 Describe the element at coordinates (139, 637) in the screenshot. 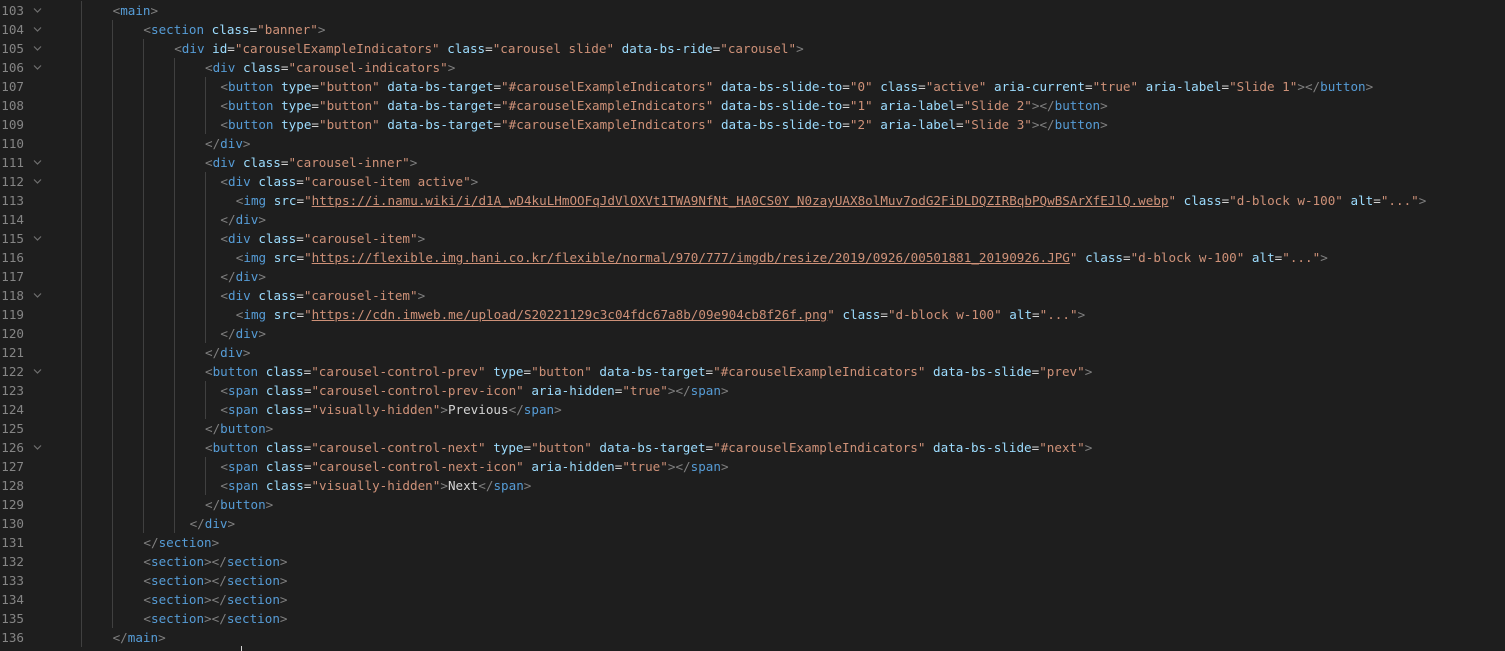

I see `code-text: </main>` at that location.